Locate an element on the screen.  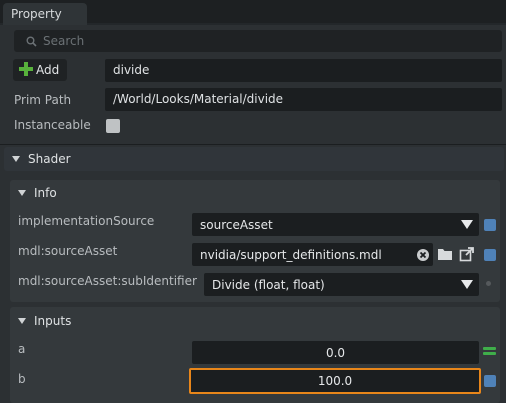
input-b-label: b is located at coordinates (22, 379).